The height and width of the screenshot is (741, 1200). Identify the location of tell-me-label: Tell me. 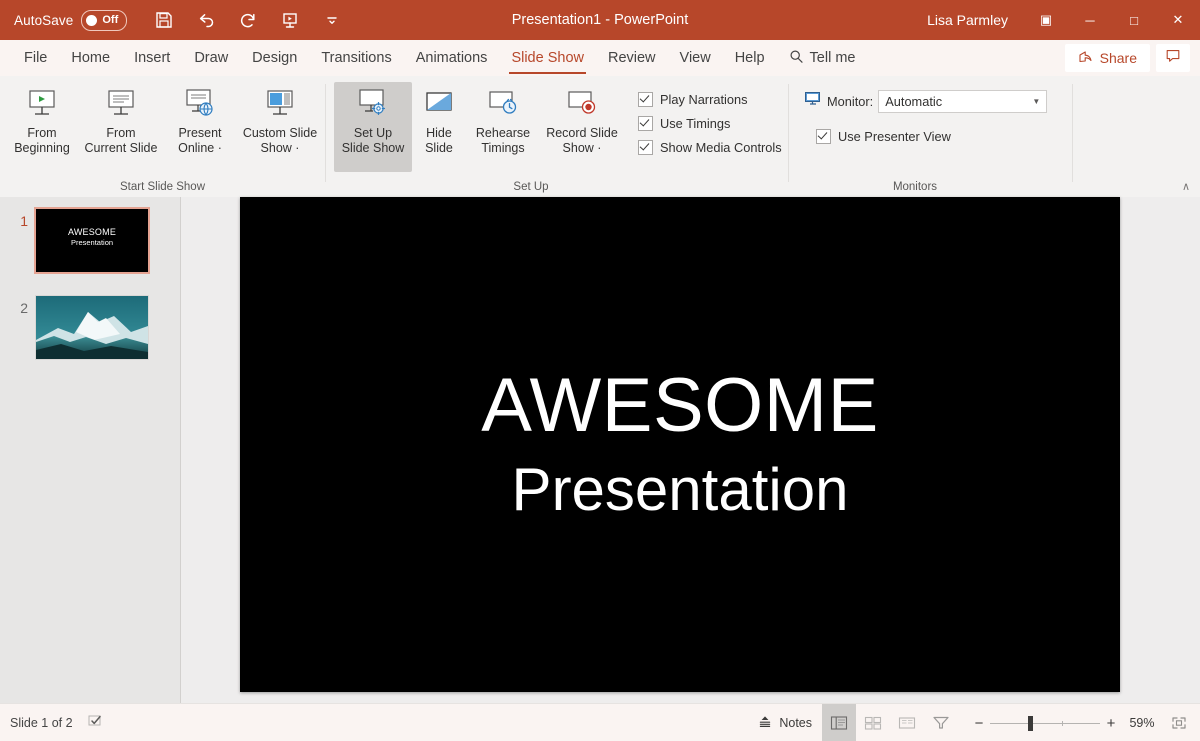
(832, 58).